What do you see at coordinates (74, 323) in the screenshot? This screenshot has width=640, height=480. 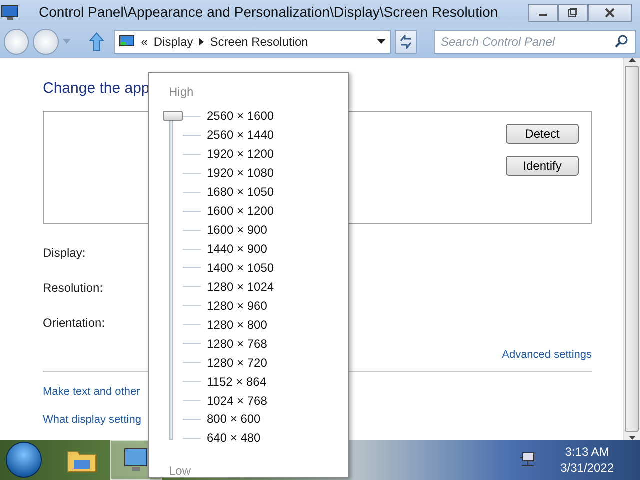 I see `field-label: Orientation:` at bounding box center [74, 323].